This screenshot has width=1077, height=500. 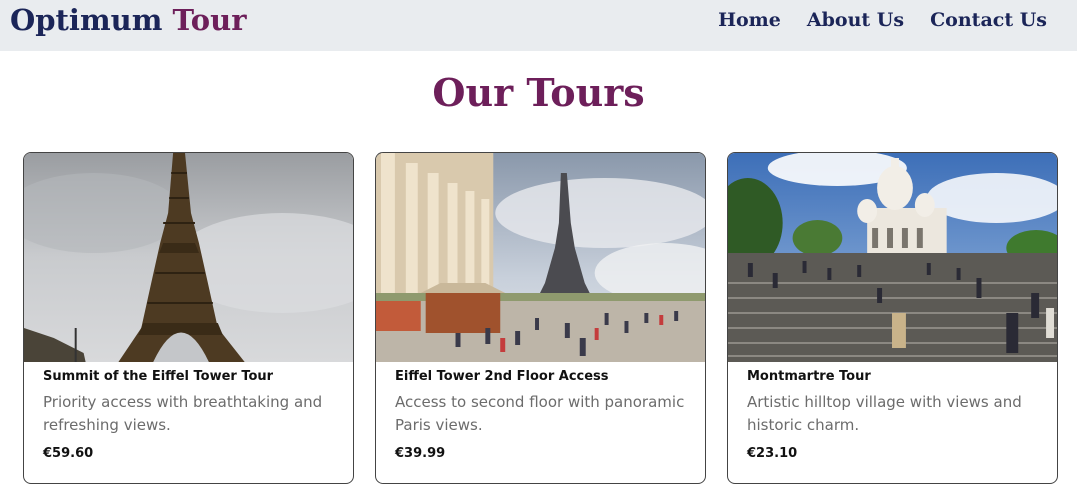 What do you see at coordinates (855, 20) in the screenshot?
I see `nav-about-link: About Us` at bounding box center [855, 20].